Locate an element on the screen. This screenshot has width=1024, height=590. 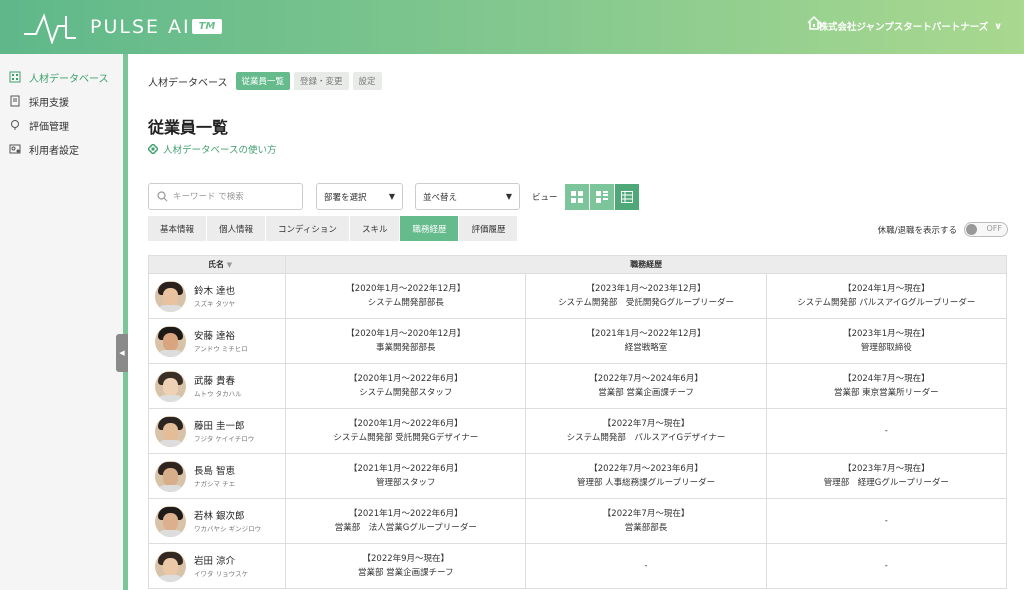
search-input is located at coordinates (233, 196).